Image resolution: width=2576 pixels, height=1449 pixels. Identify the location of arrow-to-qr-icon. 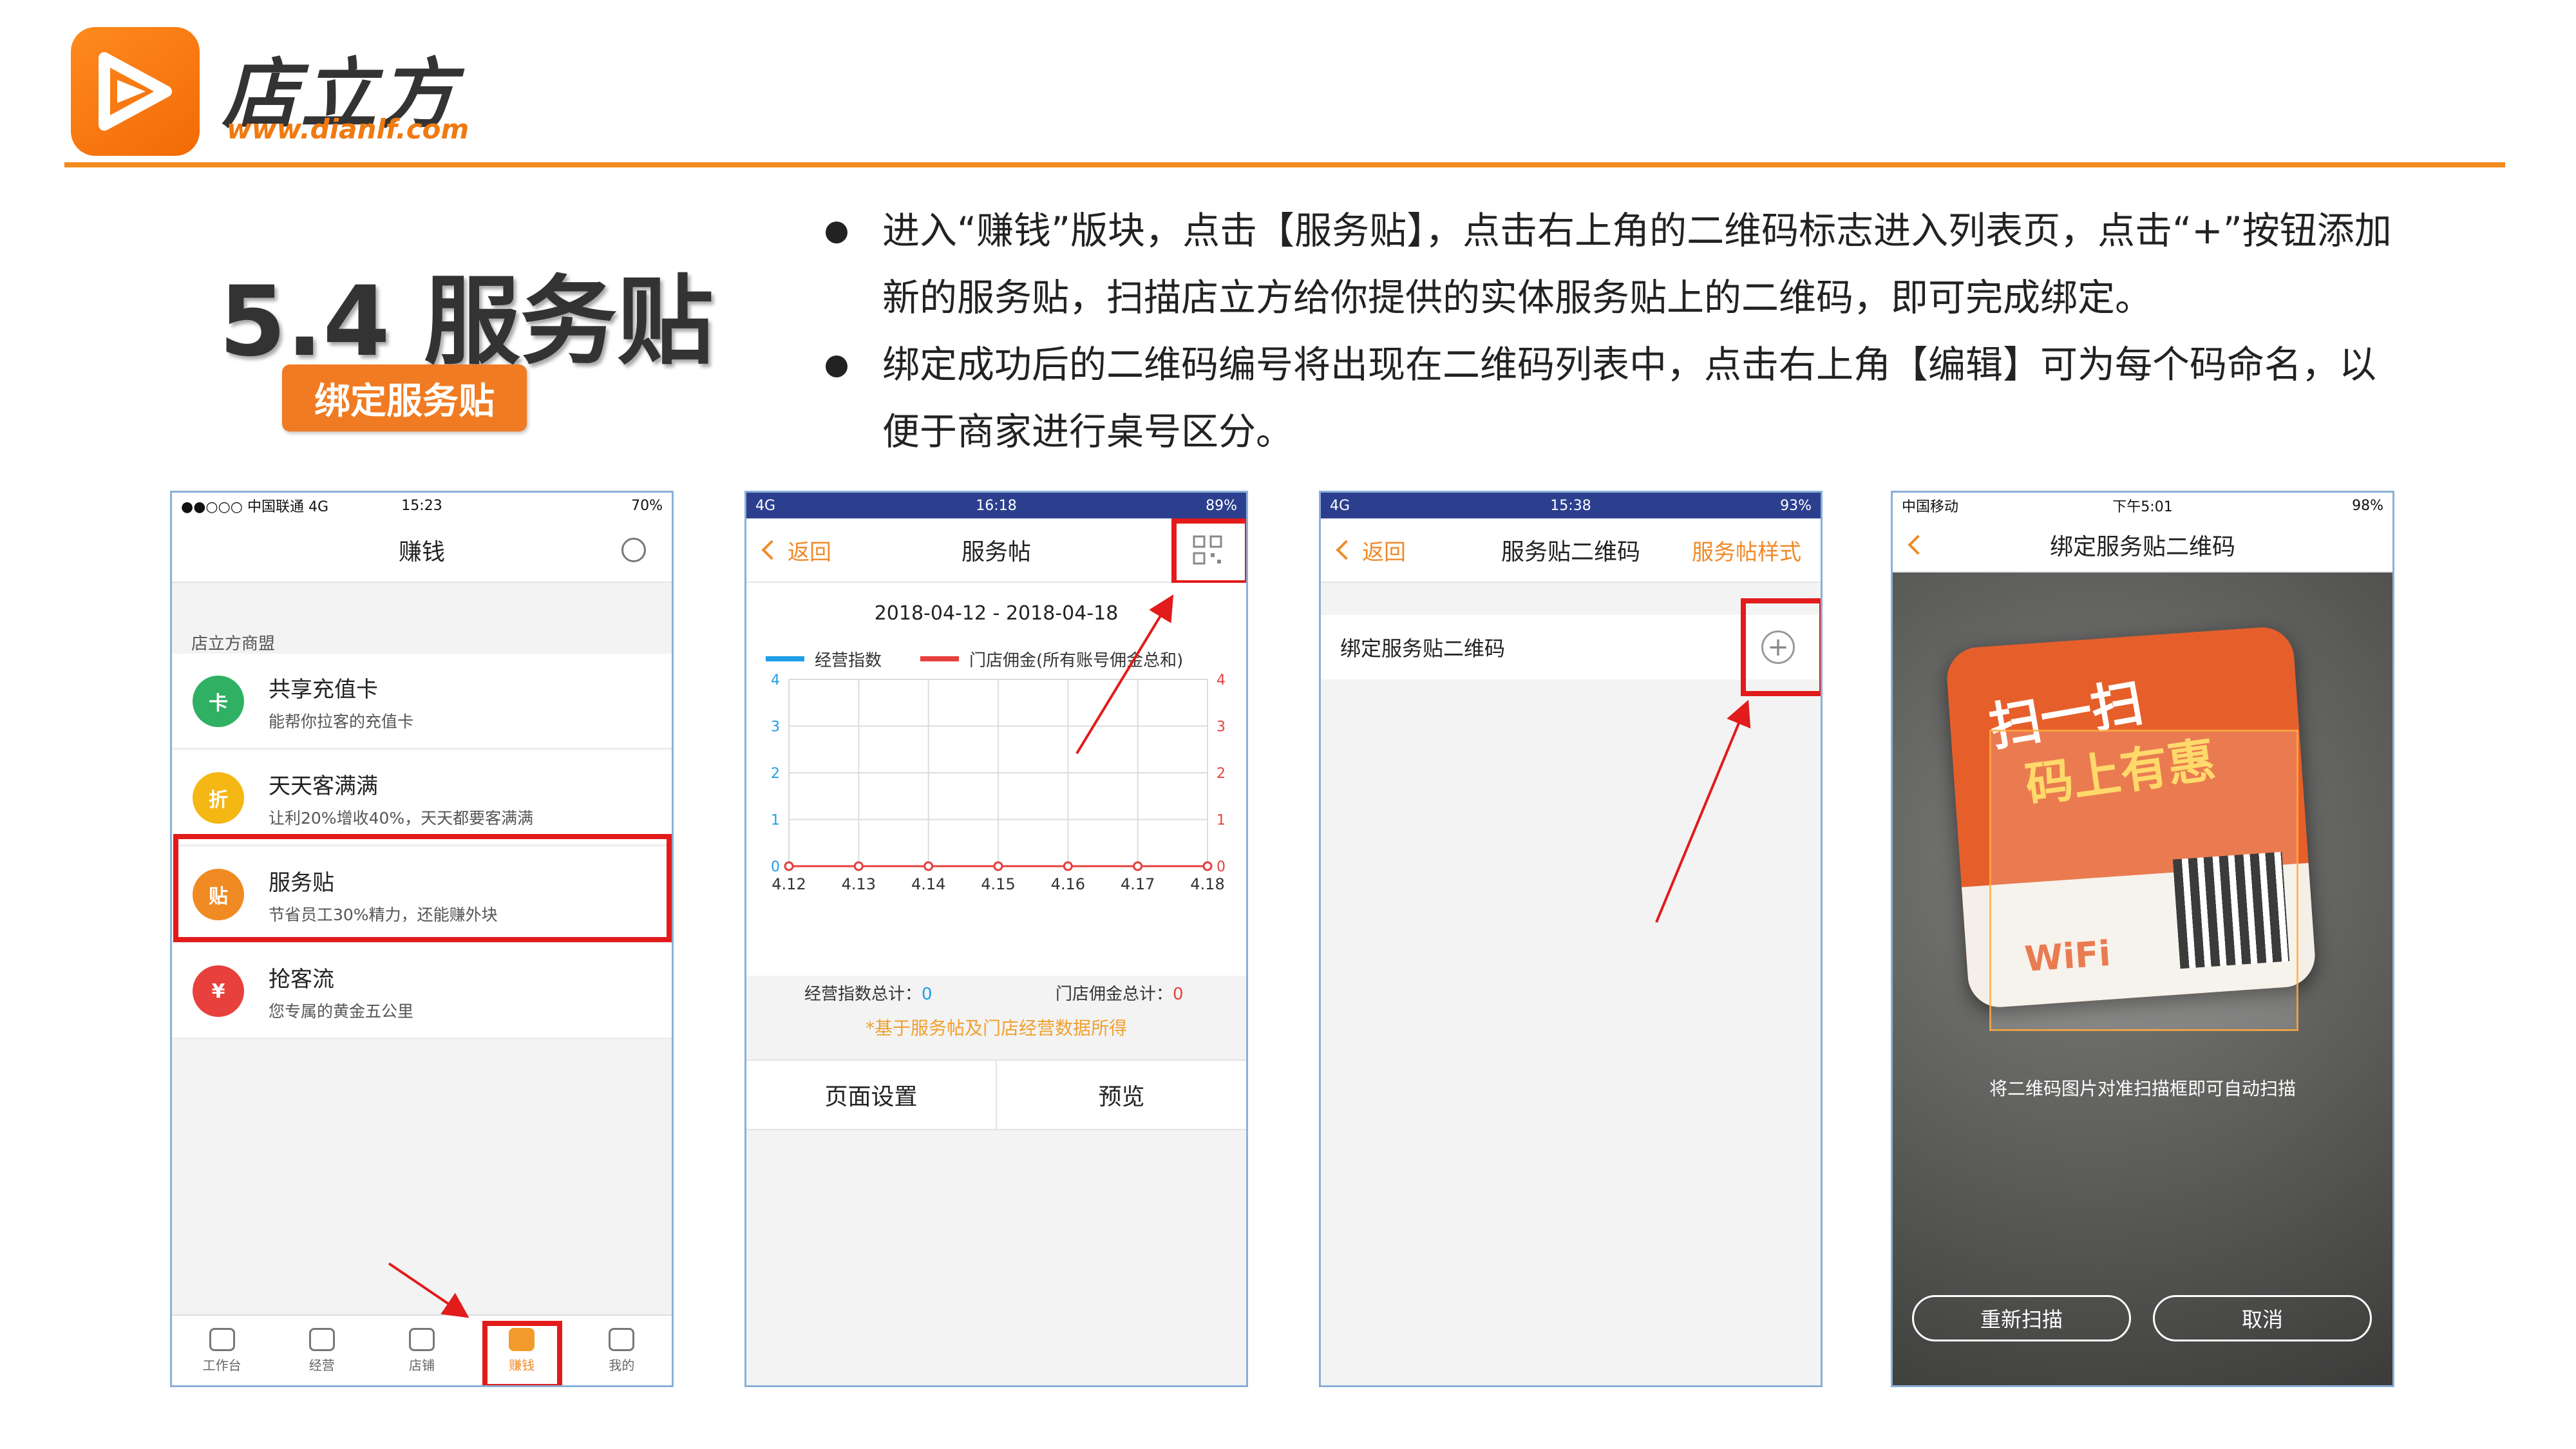
(1125, 675).